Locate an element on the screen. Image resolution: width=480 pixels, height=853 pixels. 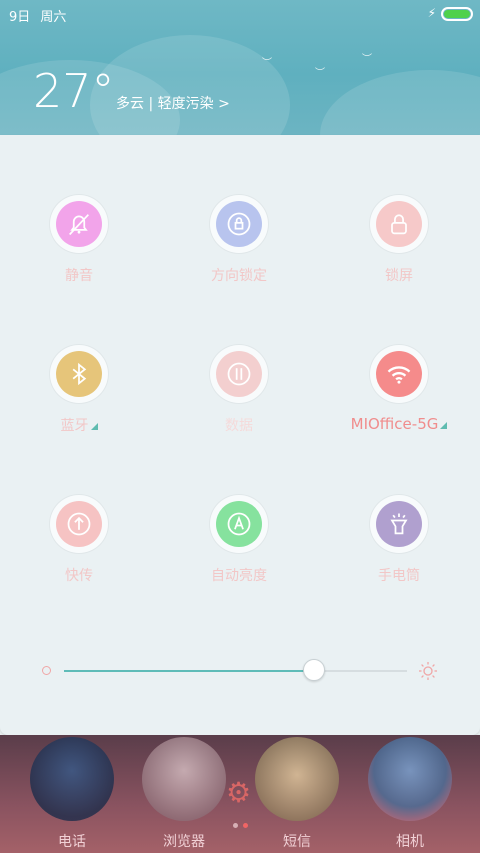
toggle-lock-screen-label: 锁屏 is located at coordinates (399, 276).